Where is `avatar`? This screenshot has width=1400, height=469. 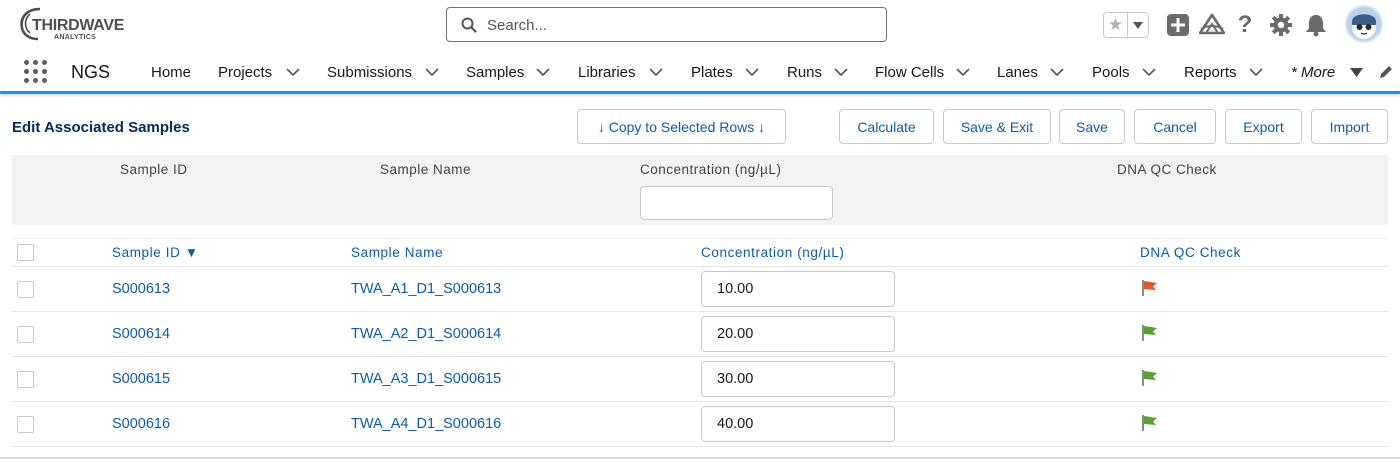 avatar is located at coordinates (1364, 24).